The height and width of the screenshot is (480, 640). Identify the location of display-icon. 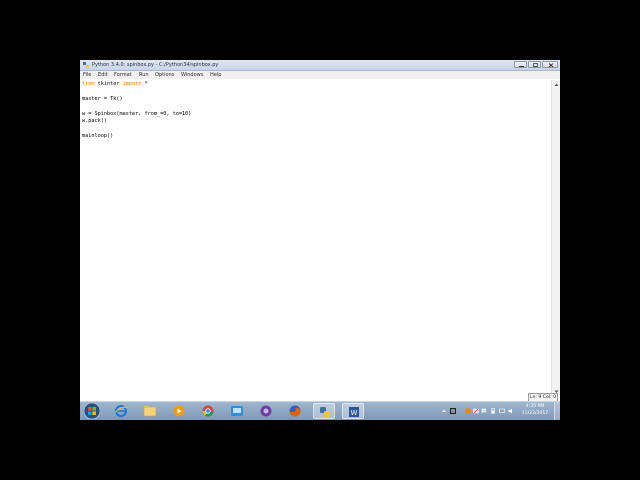
(502, 411).